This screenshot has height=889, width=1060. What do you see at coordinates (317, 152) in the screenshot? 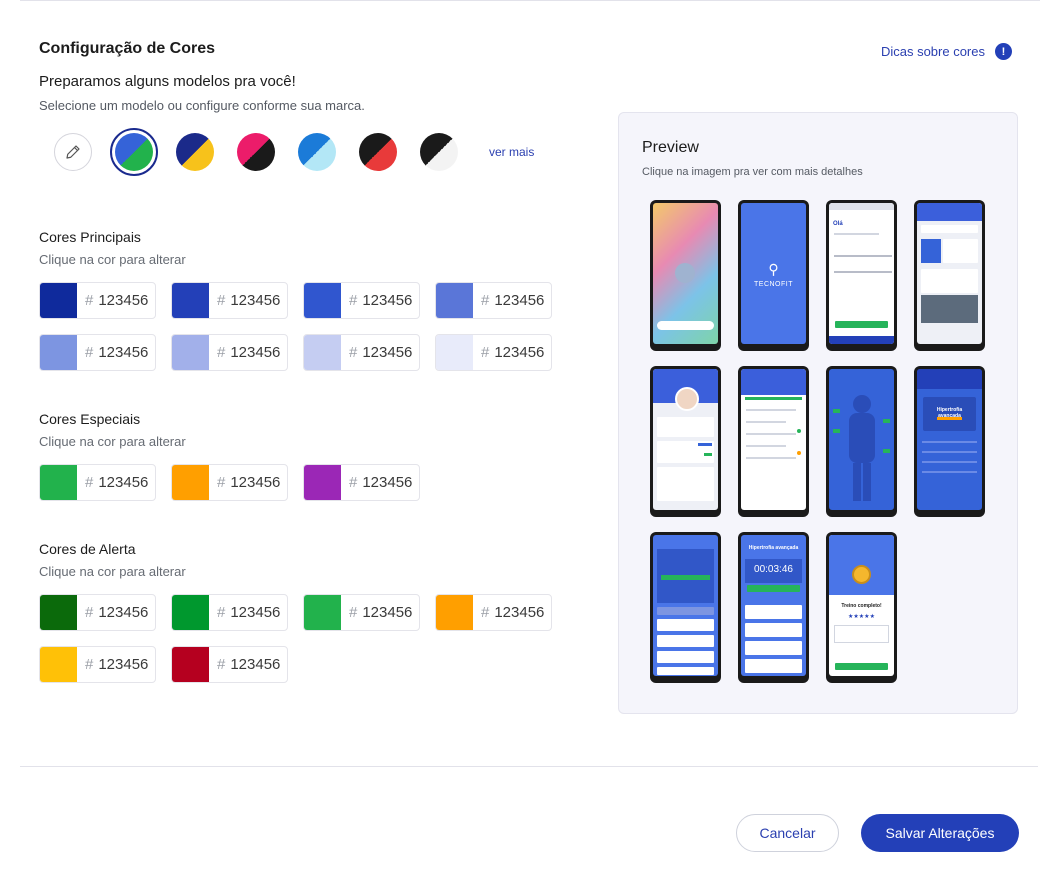
I see `color-preset-blue-lightblue` at bounding box center [317, 152].